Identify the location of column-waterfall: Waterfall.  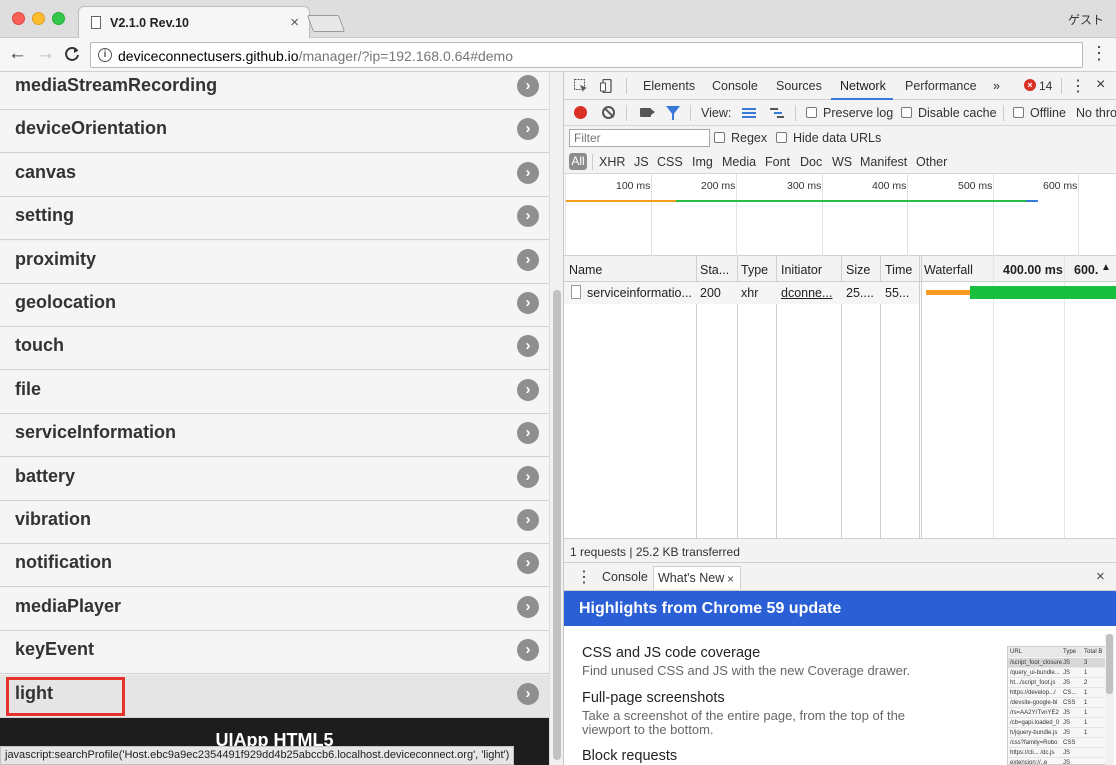
(948, 270).